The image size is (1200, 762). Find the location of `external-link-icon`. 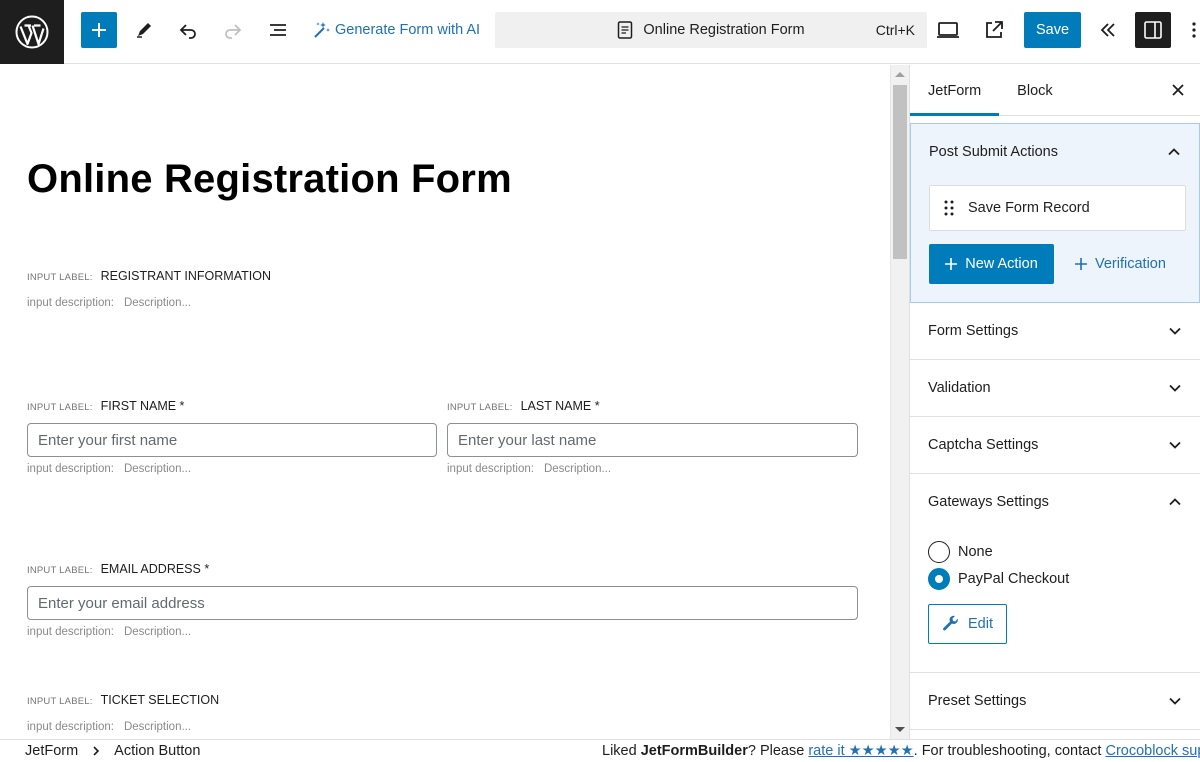

external-link-icon is located at coordinates (994, 29).